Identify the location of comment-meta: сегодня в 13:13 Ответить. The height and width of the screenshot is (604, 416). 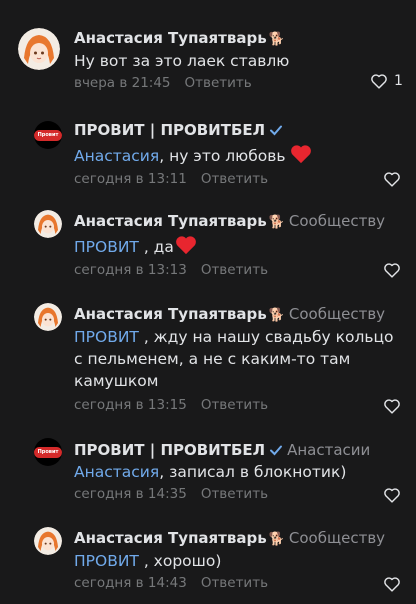
(171, 270).